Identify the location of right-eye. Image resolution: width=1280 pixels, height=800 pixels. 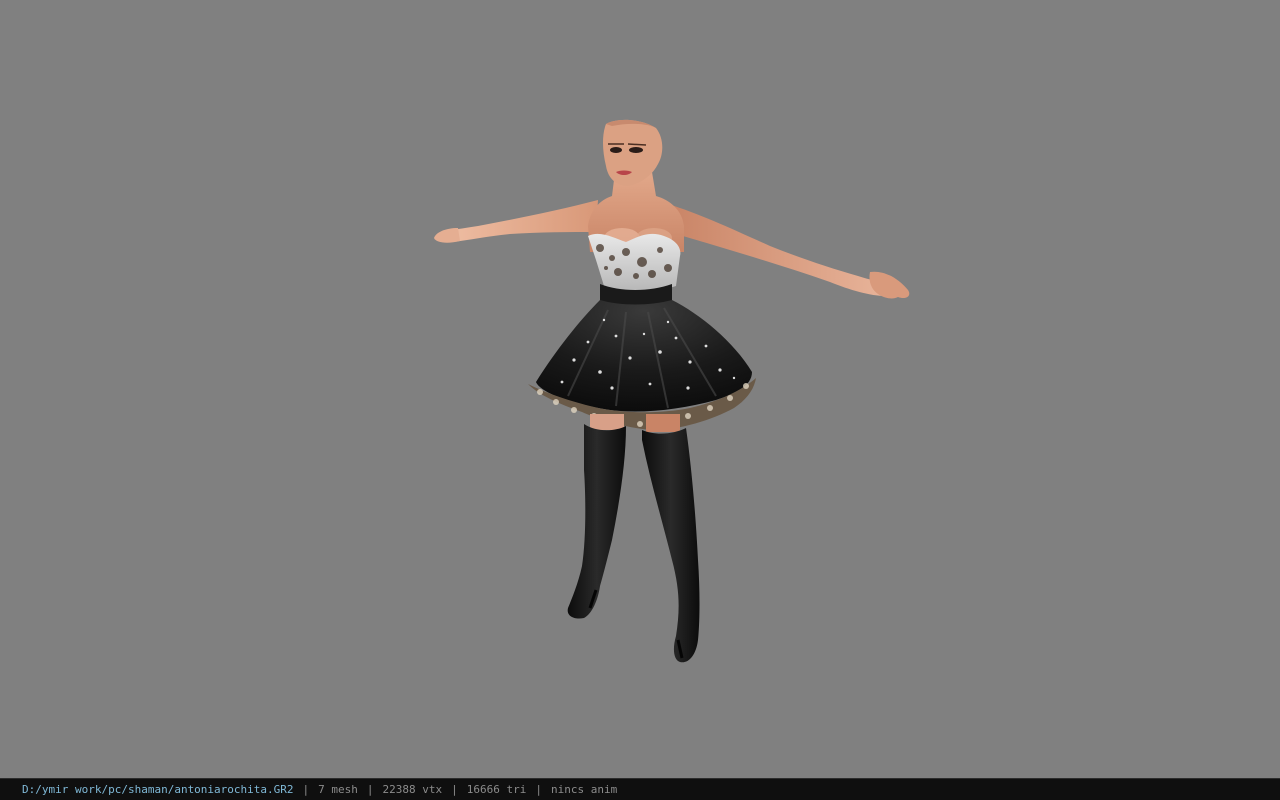
(636, 150).